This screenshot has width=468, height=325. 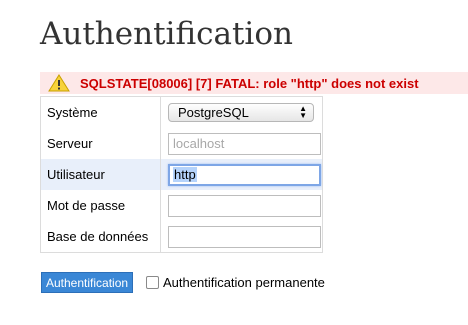 I want to click on warning-icon, so click(x=59, y=83).